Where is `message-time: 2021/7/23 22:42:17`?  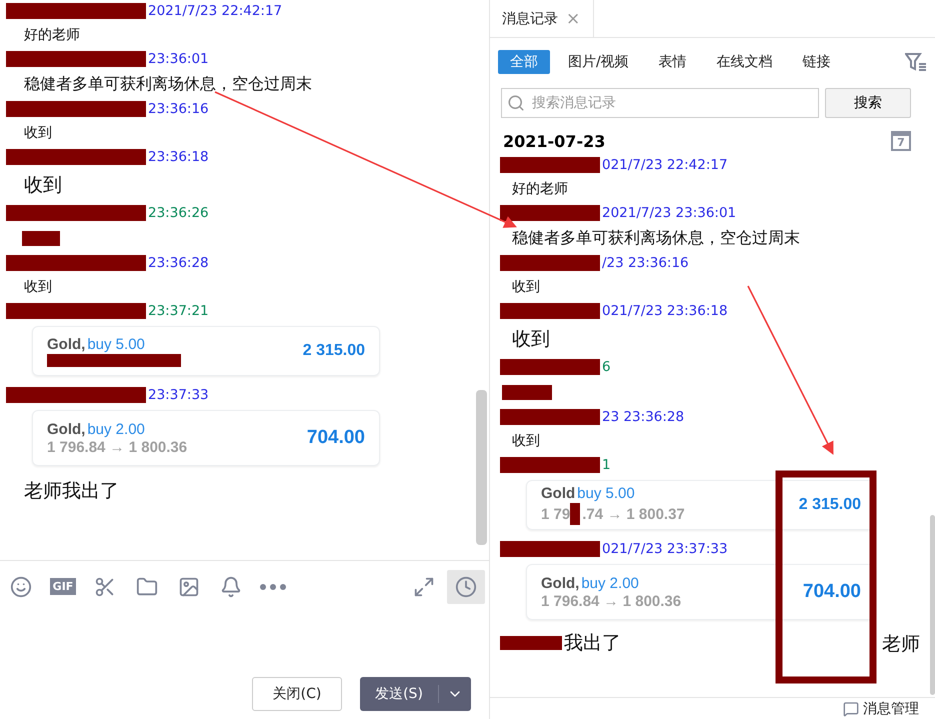 message-time: 2021/7/23 22:42:17 is located at coordinates (215, 11).